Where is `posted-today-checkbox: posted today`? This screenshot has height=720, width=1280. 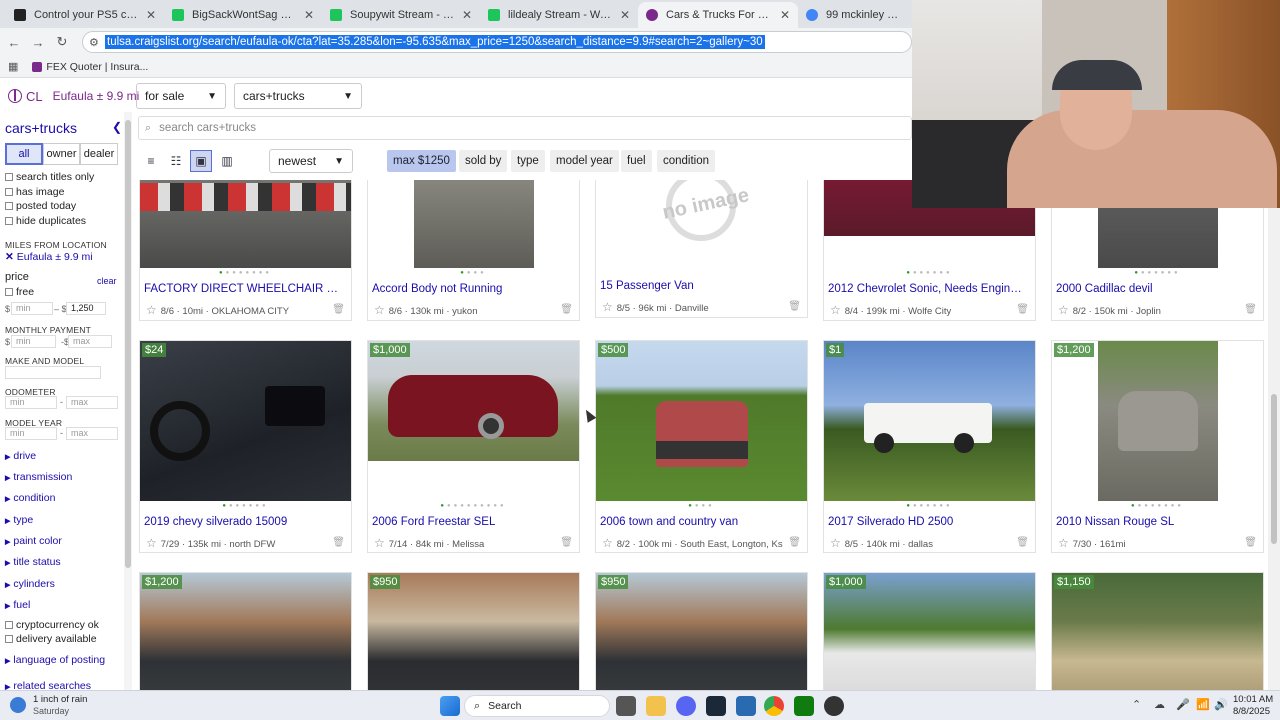
posted-today-checkbox: posted today is located at coordinates (40, 206).